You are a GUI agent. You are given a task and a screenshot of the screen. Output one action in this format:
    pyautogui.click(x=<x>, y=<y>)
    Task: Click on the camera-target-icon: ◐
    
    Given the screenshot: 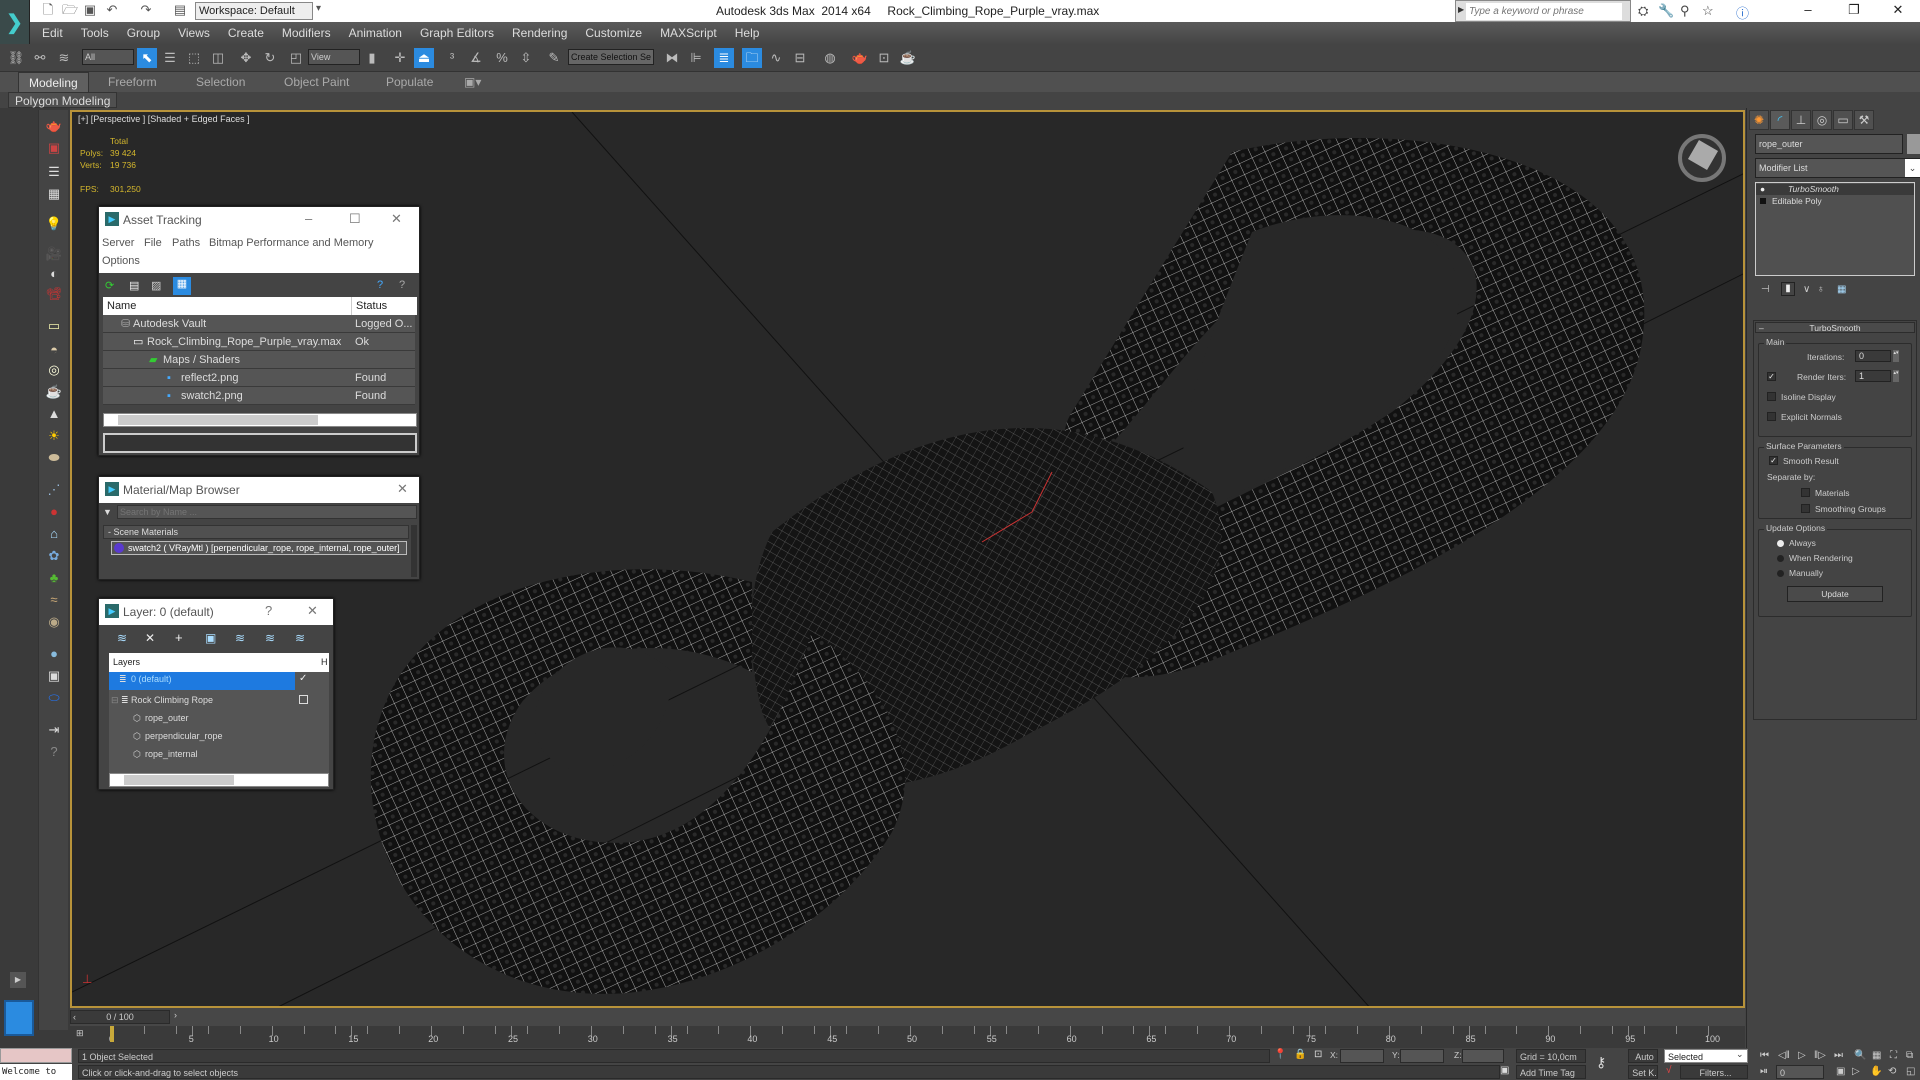 What is the action you would take?
    pyautogui.click(x=54, y=274)
    